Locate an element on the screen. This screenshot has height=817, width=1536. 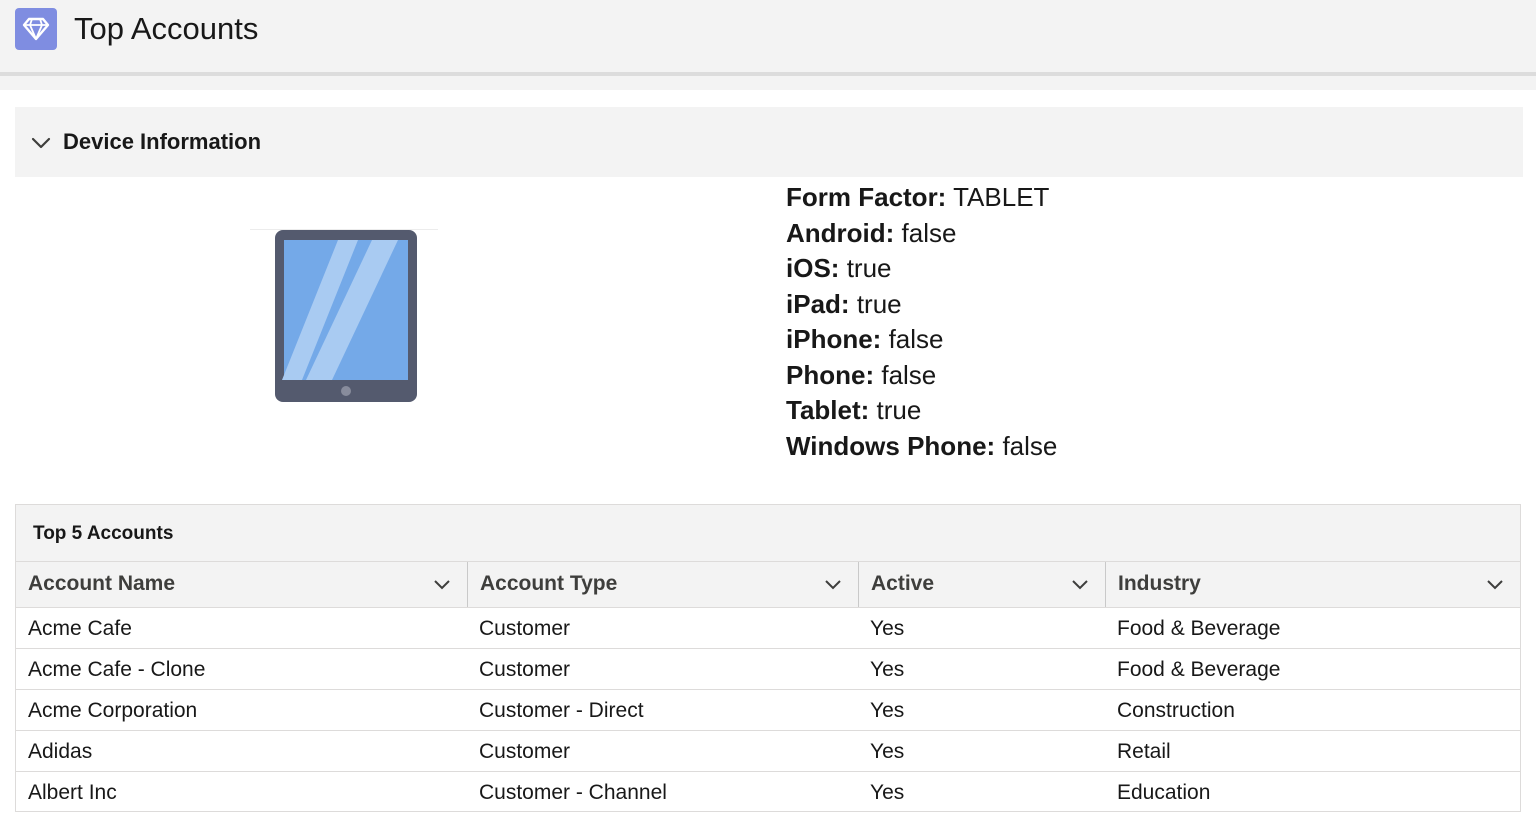
cell-account-name: Acme Cafe - Clone is located at coordinates (117, 669).